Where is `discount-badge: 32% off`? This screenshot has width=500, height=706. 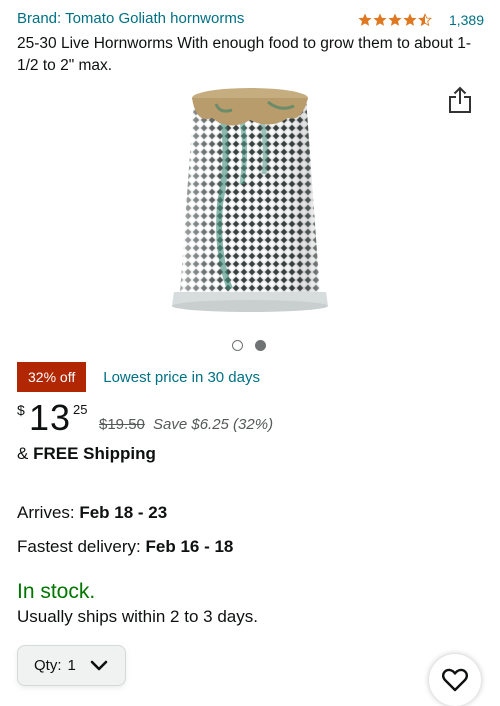
discount-badge: 32% off is located at coordinates (52, 377).